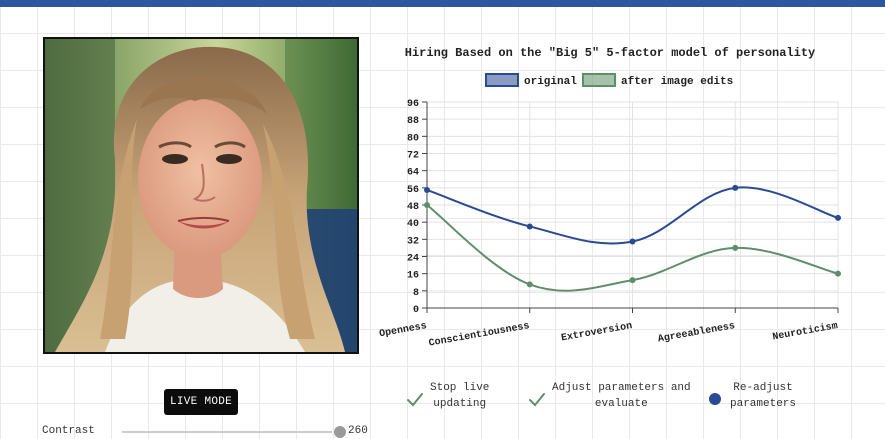 The width and height of the screenshot is (885, 439). Describe the element at coordinates (413, 224) in the screenshot. I see `y-tick-label: 40` at that location.